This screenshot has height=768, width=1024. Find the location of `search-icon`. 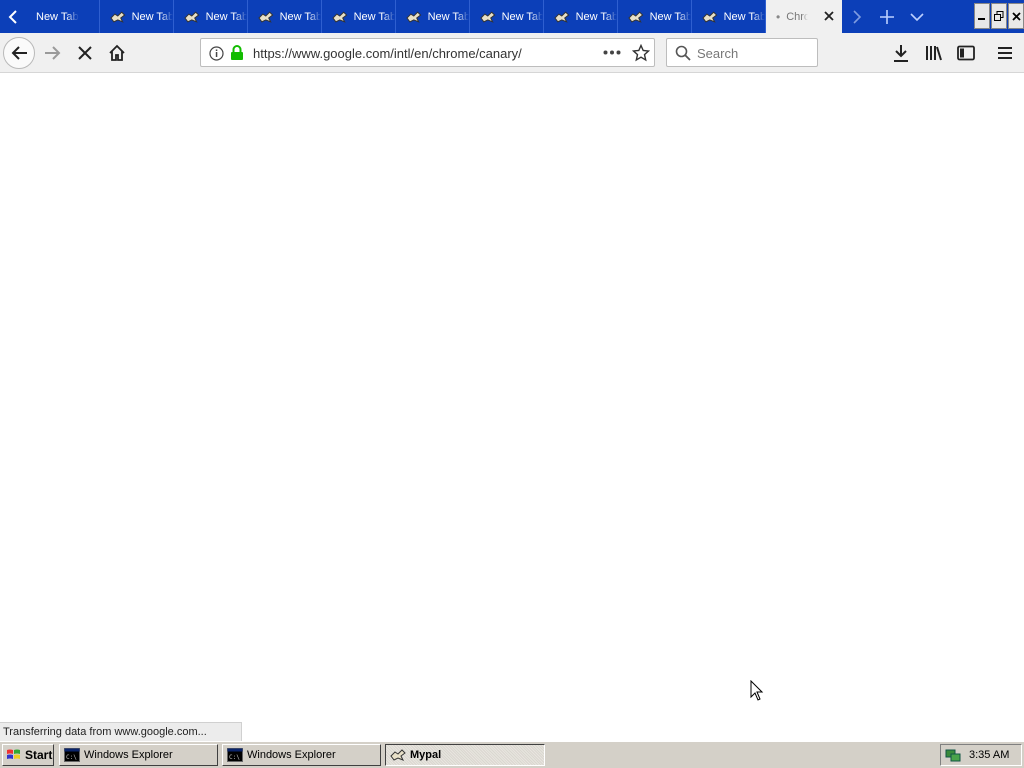

search-icon is located at coordinates (683, 53).